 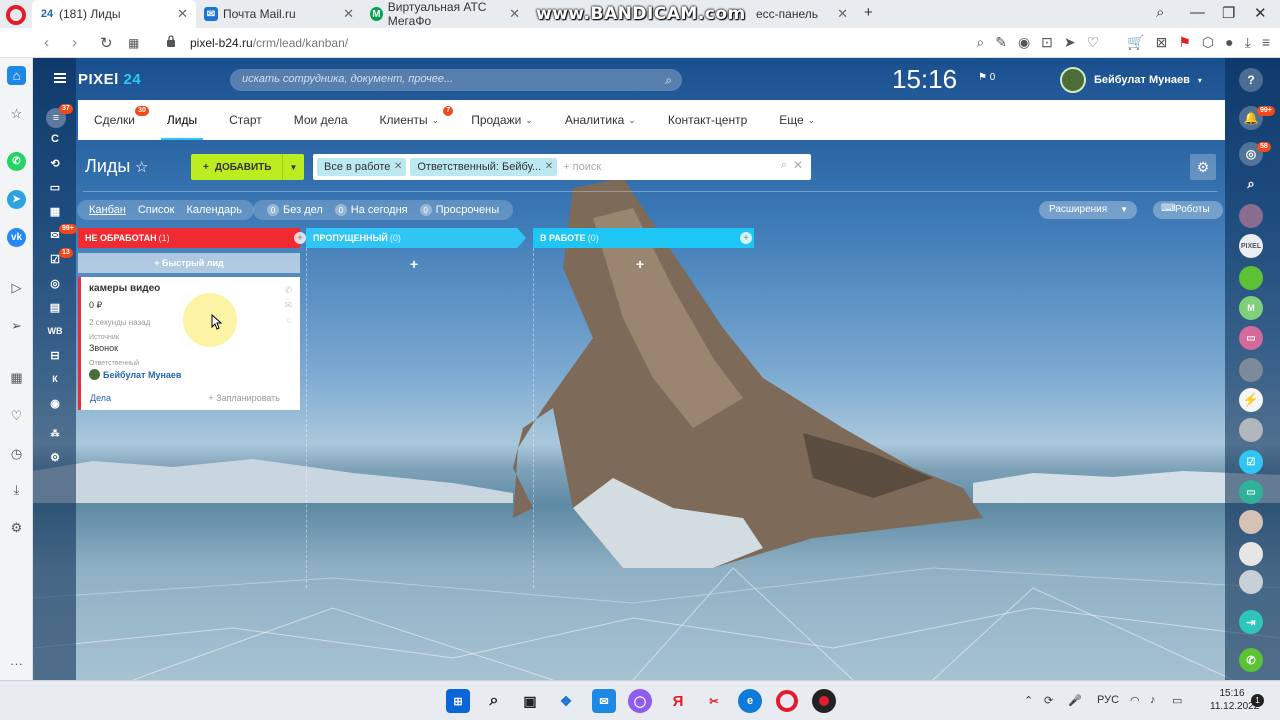 I want to click on cart-icon: 🛒, so click(x=1135, y=42).